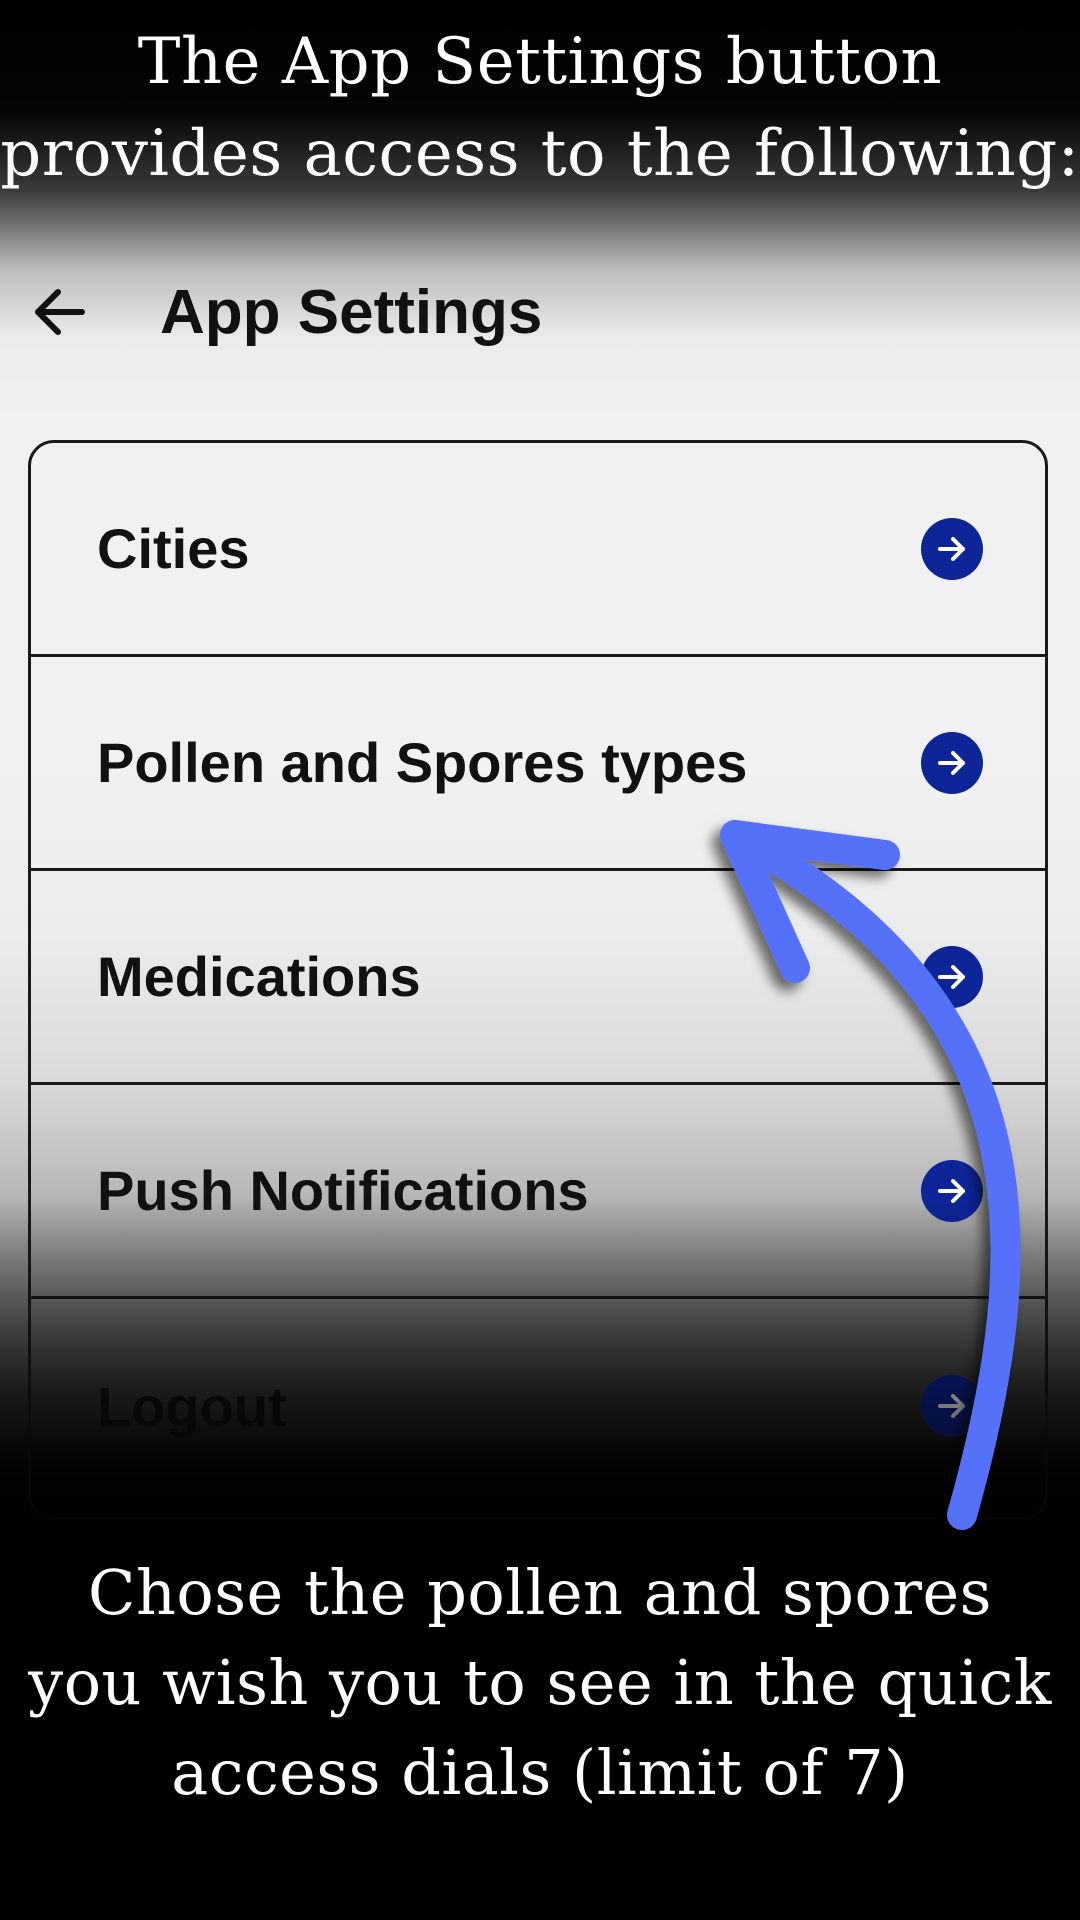 The image size is (1080, 1920). Describe the element at coordinates (343, 1190) in the screenshot. I see `menu-item-label: Push Notifications` at that location.